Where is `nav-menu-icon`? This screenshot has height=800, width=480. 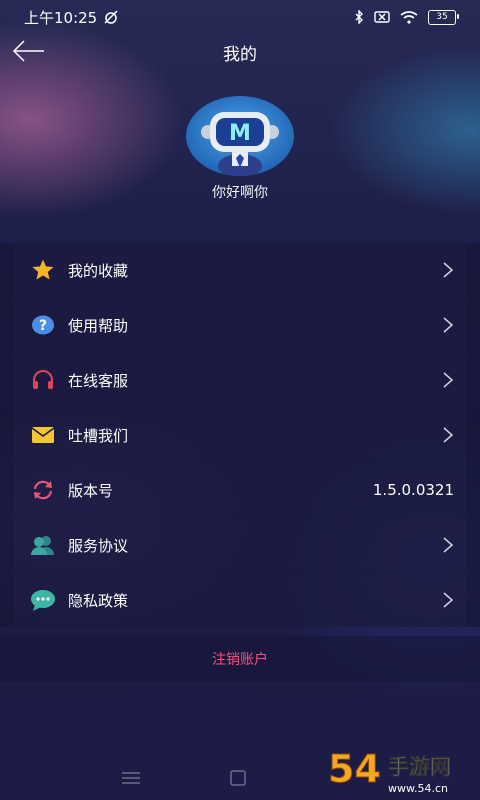
nav-menu-icon is located at coordinates (131, 778).